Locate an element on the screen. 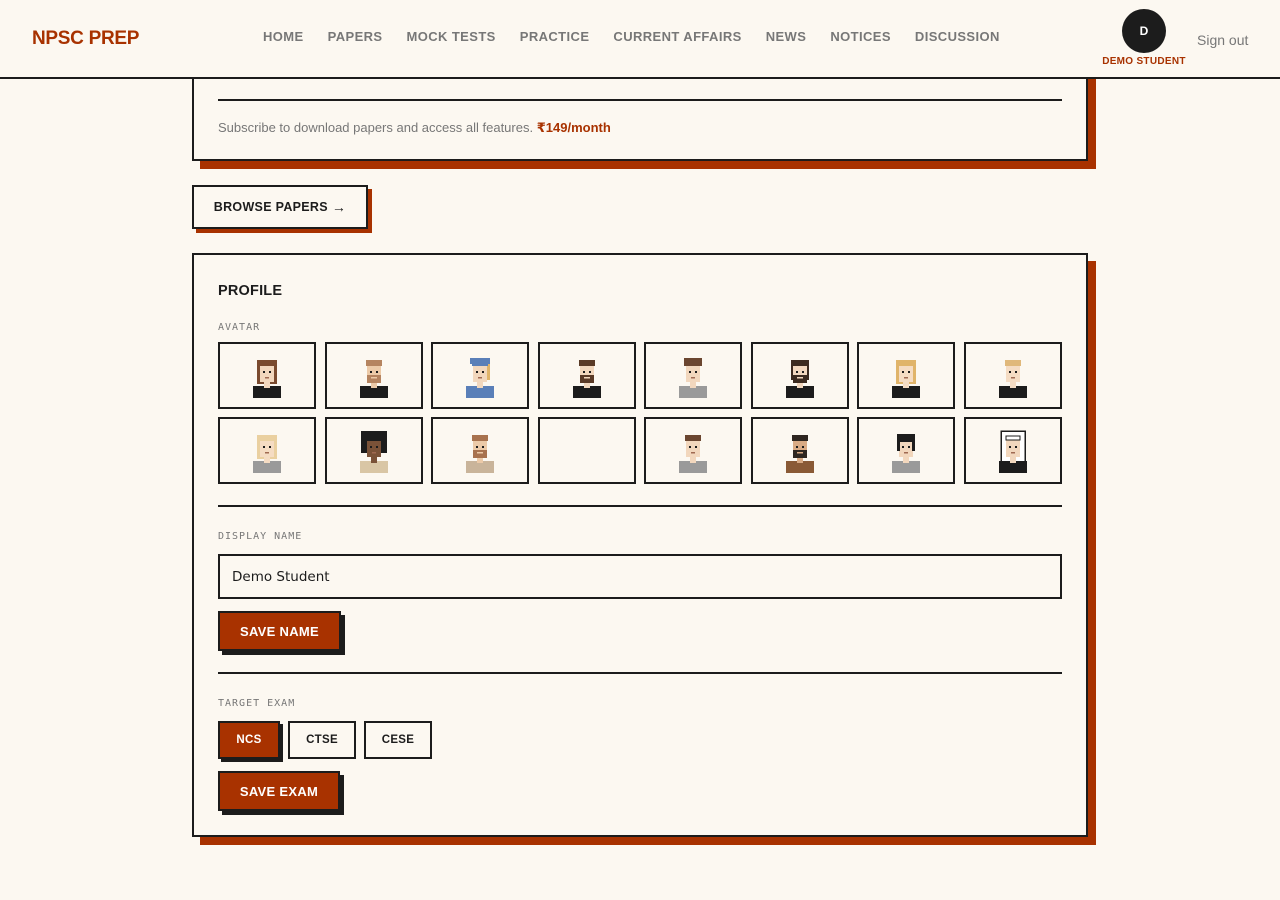 The width and height of the screenshot is (1280, 900). nav-item-discussion: DISCUSSION is located at coordinates (957, 36).